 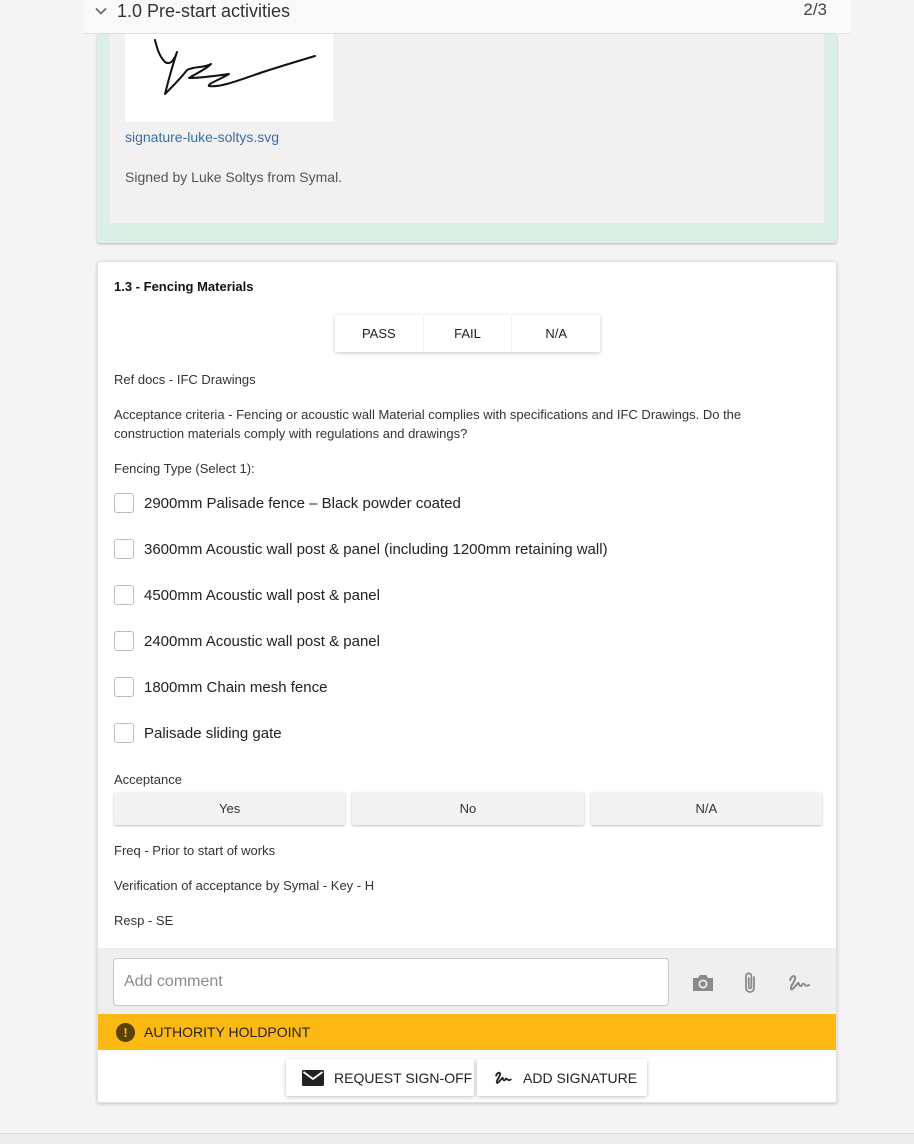 What do you see at coordinates (234, 177) in the screenshot?
I see `signed-by-text: Signed by Luke Soltys from Symal.` at bounding box center [234, 177].